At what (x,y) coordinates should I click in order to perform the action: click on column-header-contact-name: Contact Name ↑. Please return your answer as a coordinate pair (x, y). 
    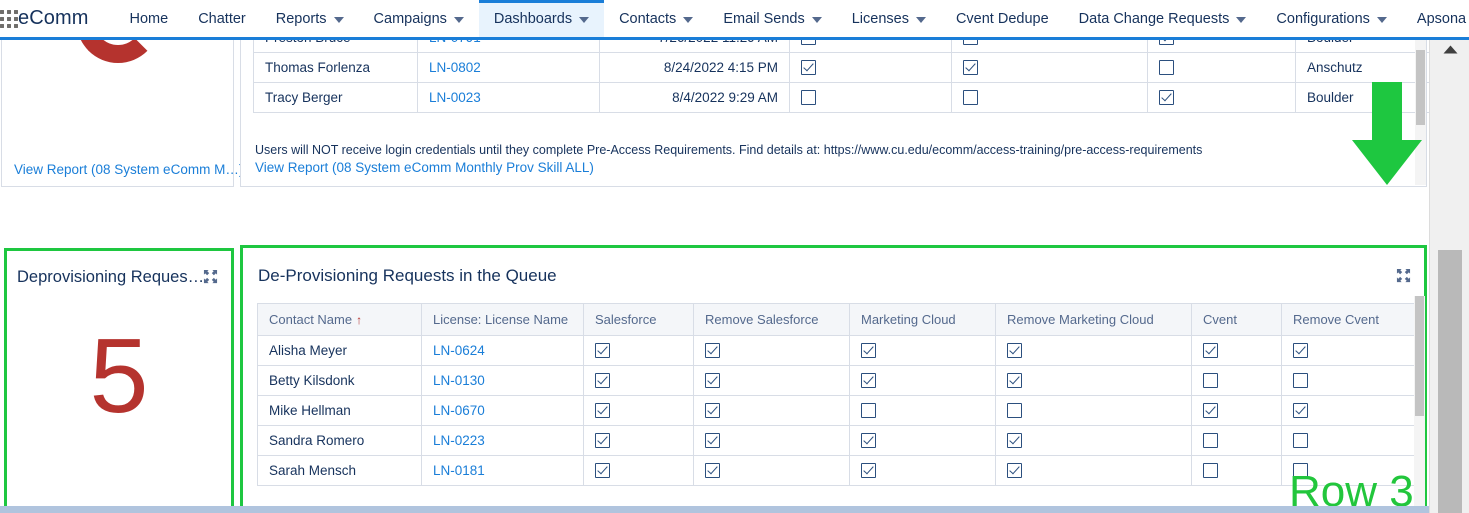
    Looking at the image, I should click on (339, 319).